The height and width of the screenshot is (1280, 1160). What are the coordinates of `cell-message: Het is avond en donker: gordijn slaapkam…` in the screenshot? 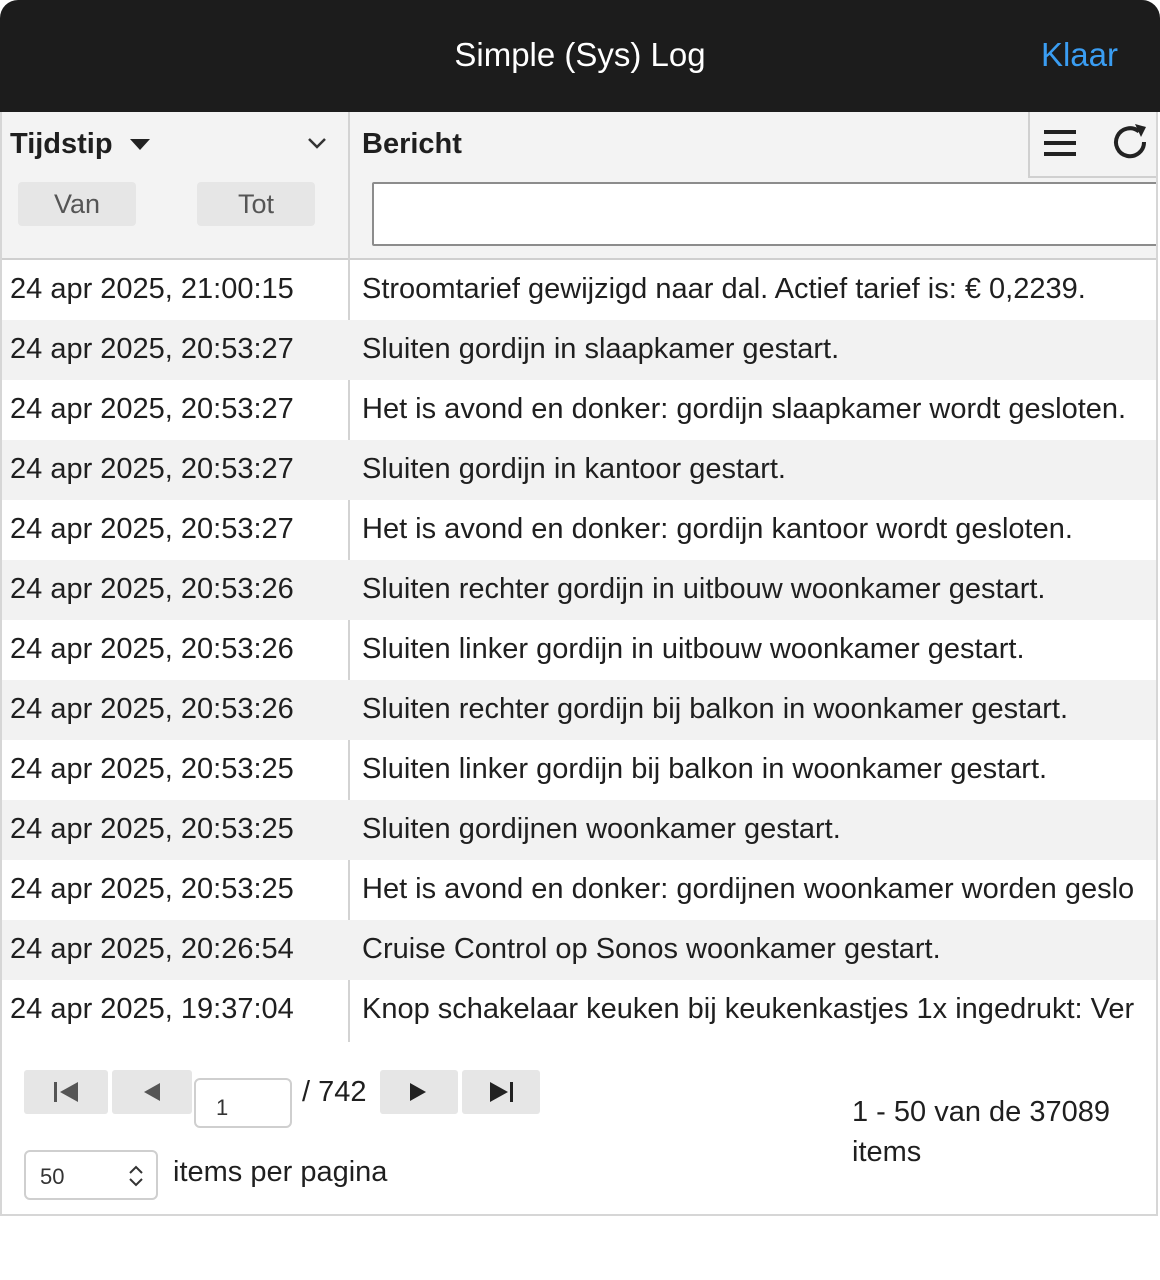 It's located at (744, 409).